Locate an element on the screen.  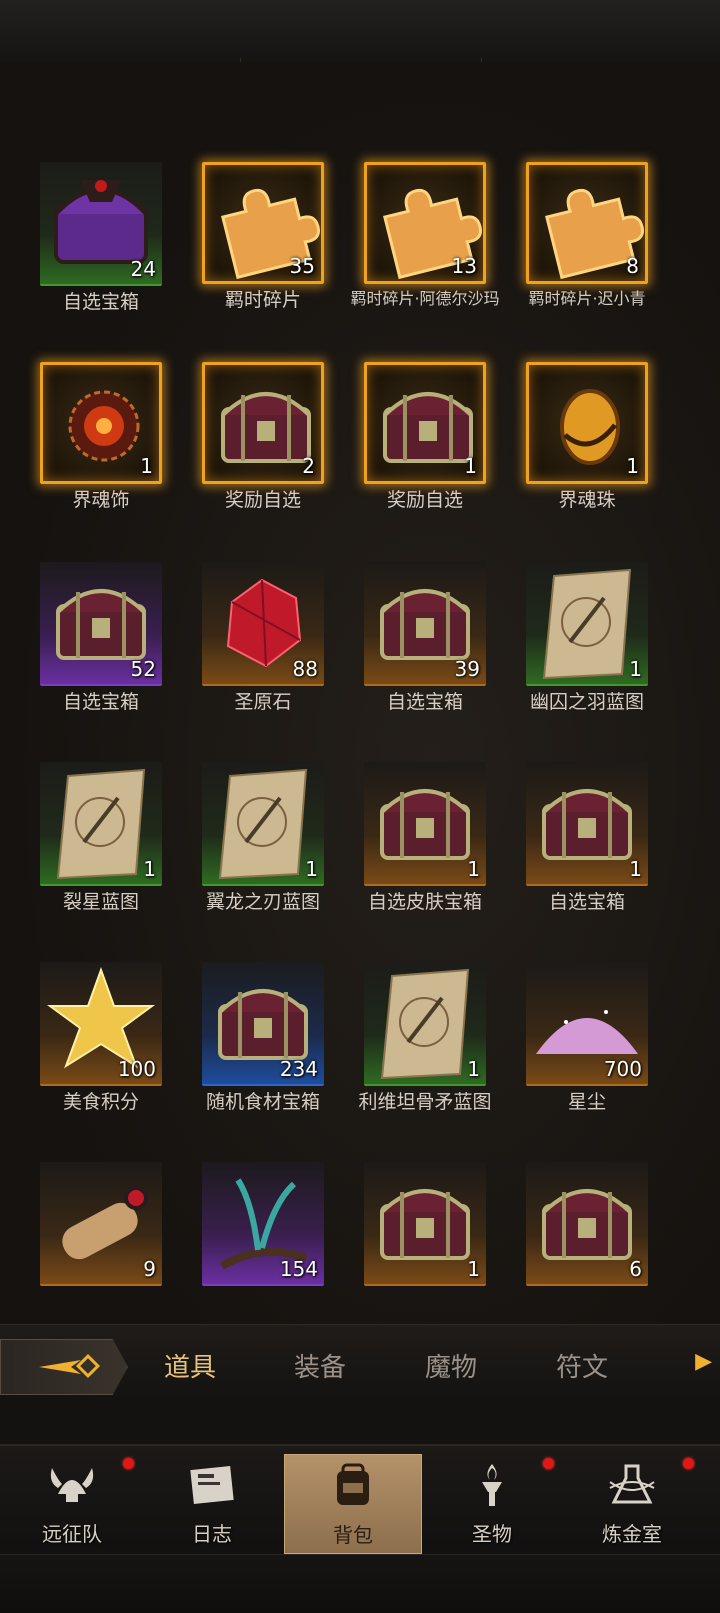
item-name: 界魂饰 is located at coordinates (101, 500).